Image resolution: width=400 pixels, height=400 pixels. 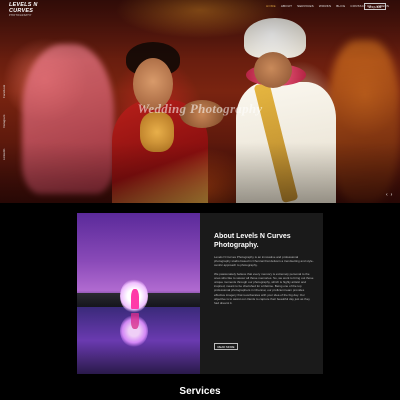 I want to click on prev-arrow-icon: ‹, so click(x=387, y=195).